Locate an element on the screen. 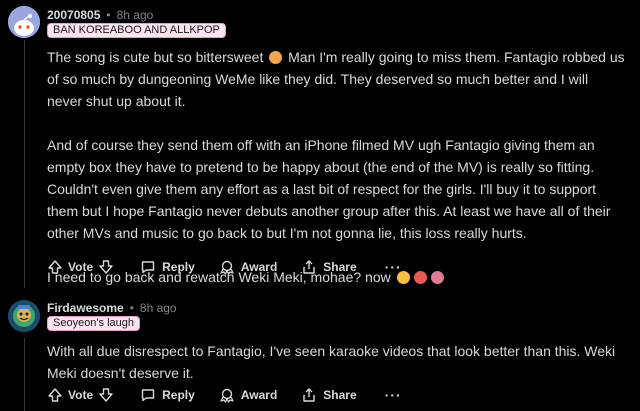 The height and width of the screenshot is (411, 640). username: 20070805 is located at coordinates (73, 15).